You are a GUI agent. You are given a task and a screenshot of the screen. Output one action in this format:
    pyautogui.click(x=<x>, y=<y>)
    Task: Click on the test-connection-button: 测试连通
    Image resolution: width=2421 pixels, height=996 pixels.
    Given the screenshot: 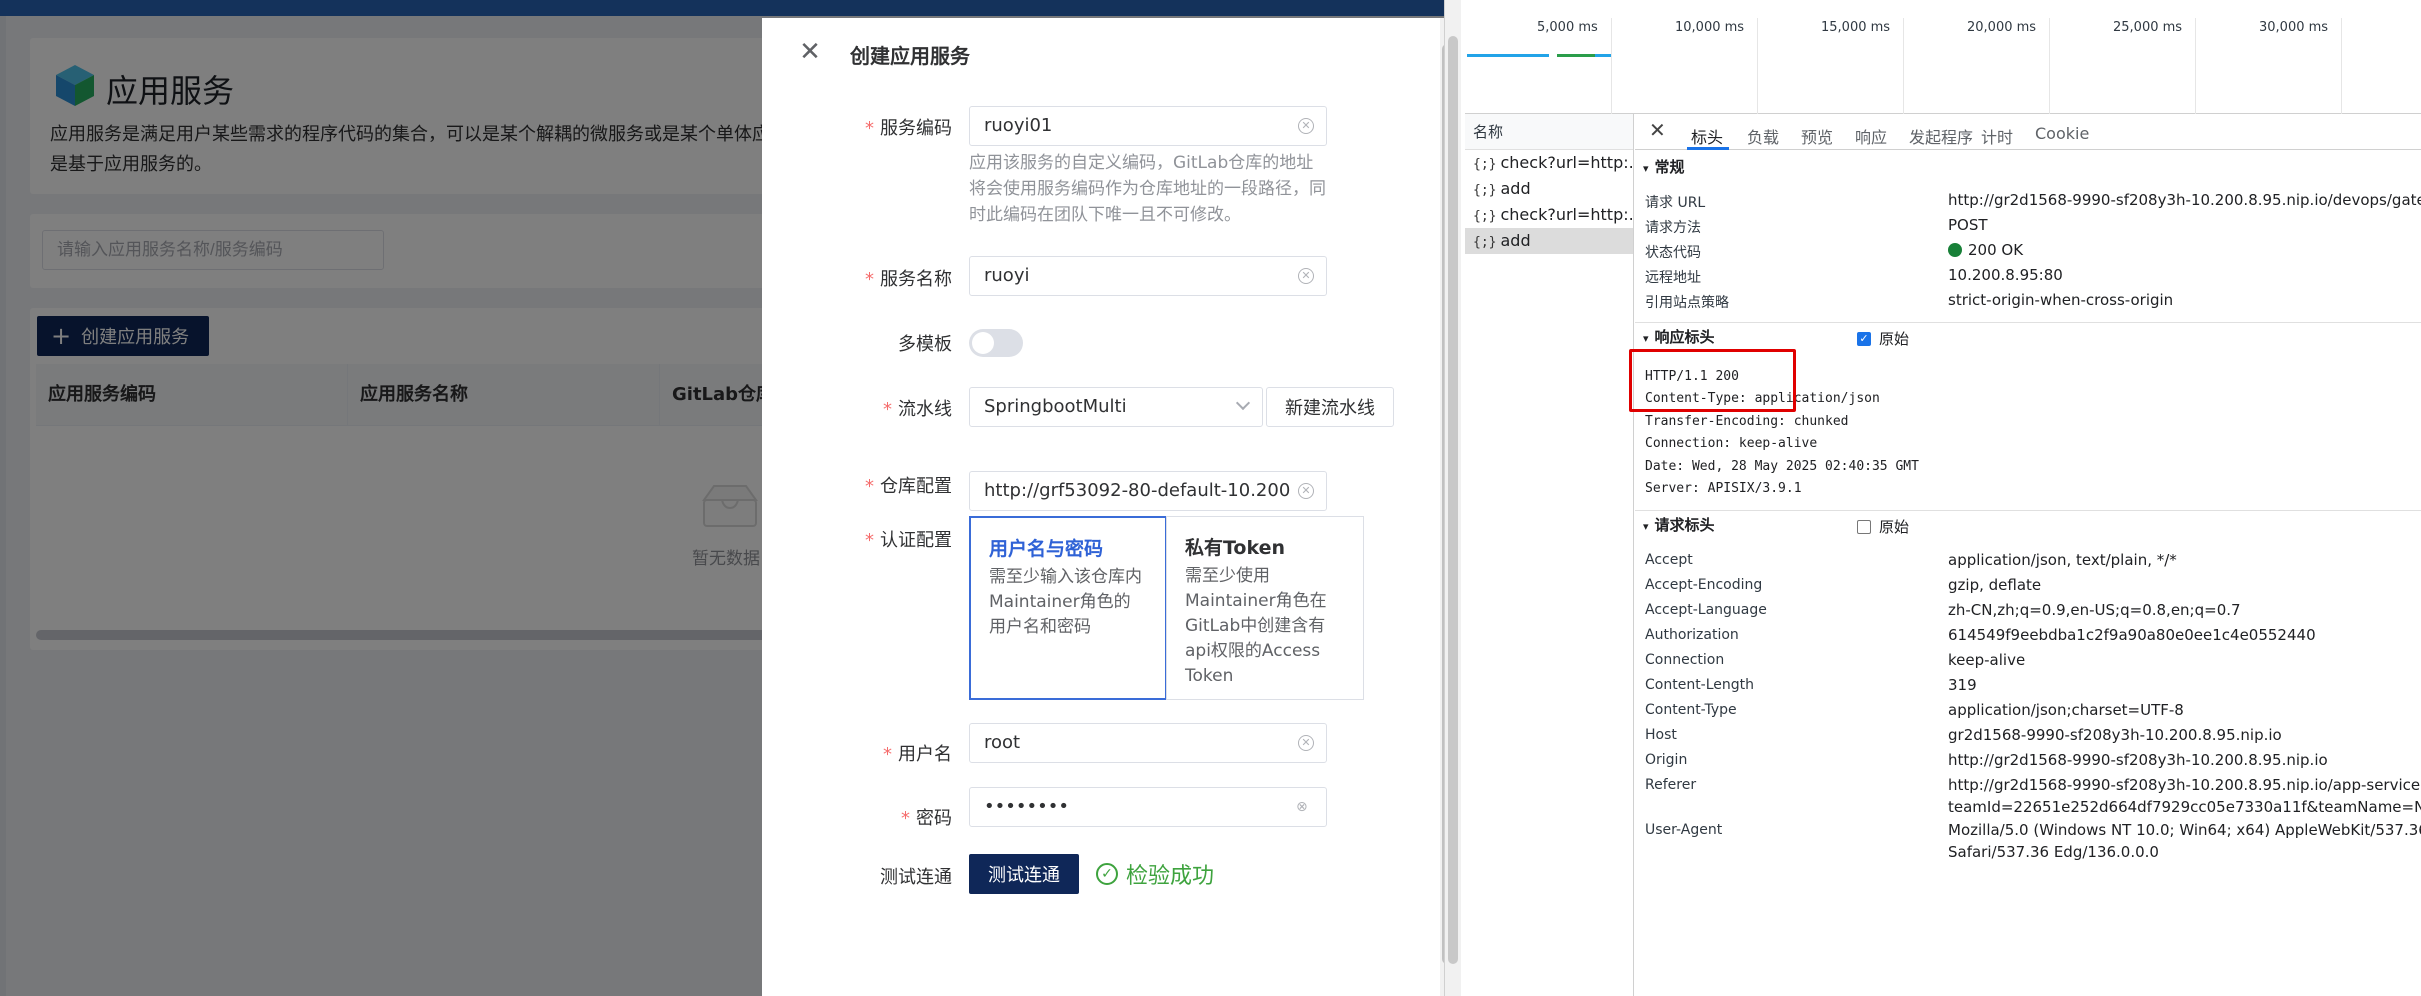 What is the action you would take?
    pyautogui.click(x=1024, y=874)
    